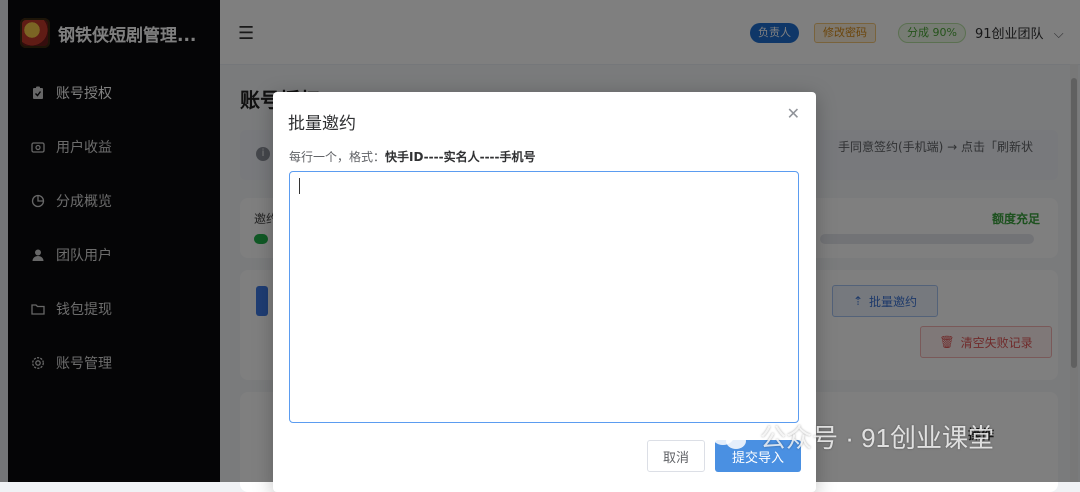 The height and width of the screenshot is (492, 1080). What do you see at coordinates (460, 157) in the screenshot?
I see `hint-format: 快手ID----实名人----手机号` at bounding box center [460, 157].